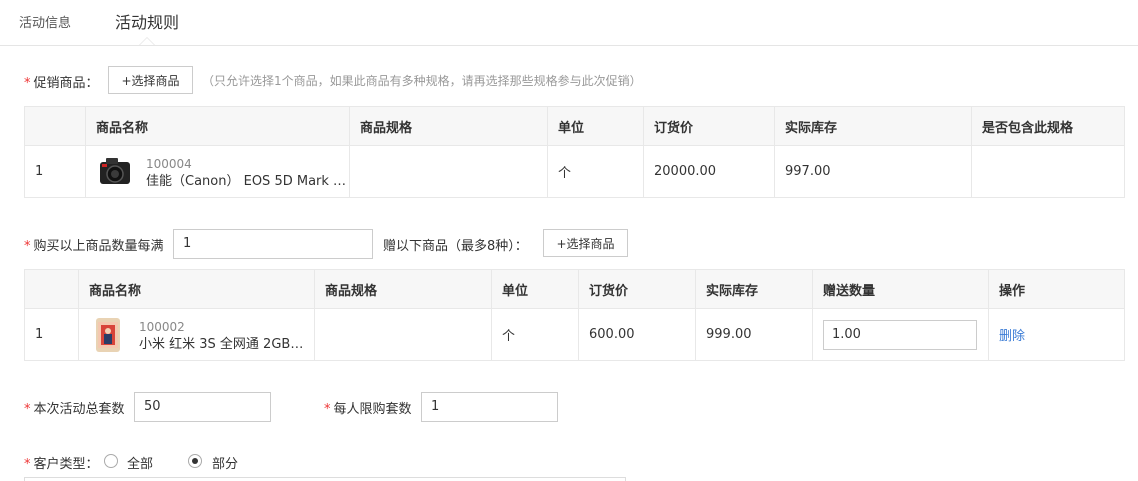  I want to click on include-spec-cell, so click(1048, 171).